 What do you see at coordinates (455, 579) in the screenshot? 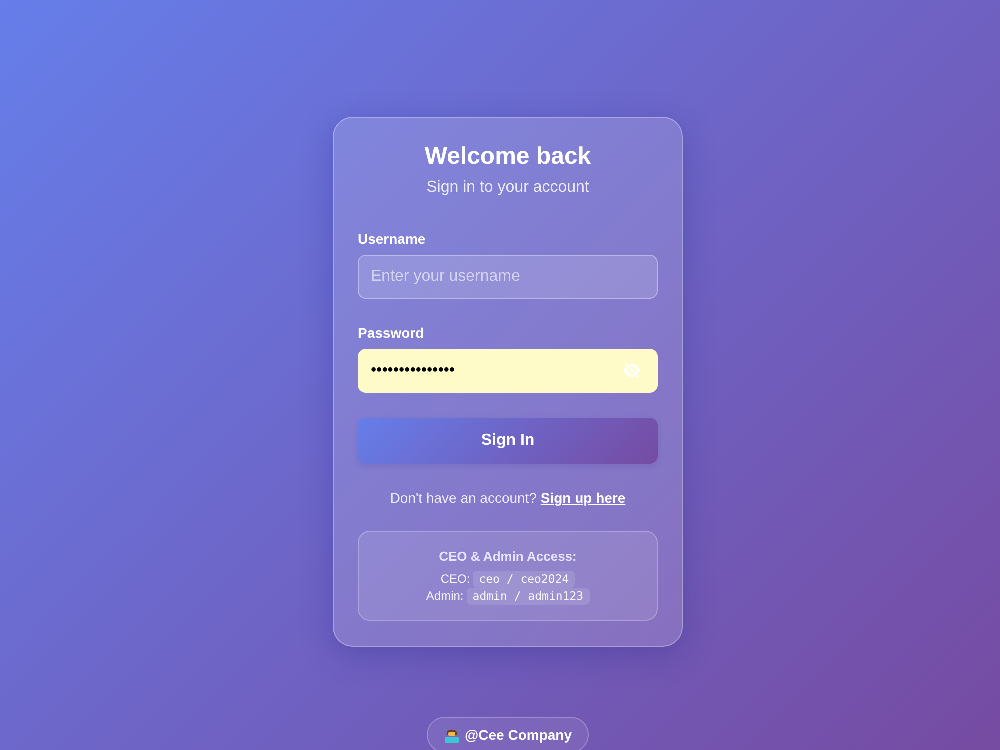
I see `credential-label: CEO:` at bounding box center [455, 579].